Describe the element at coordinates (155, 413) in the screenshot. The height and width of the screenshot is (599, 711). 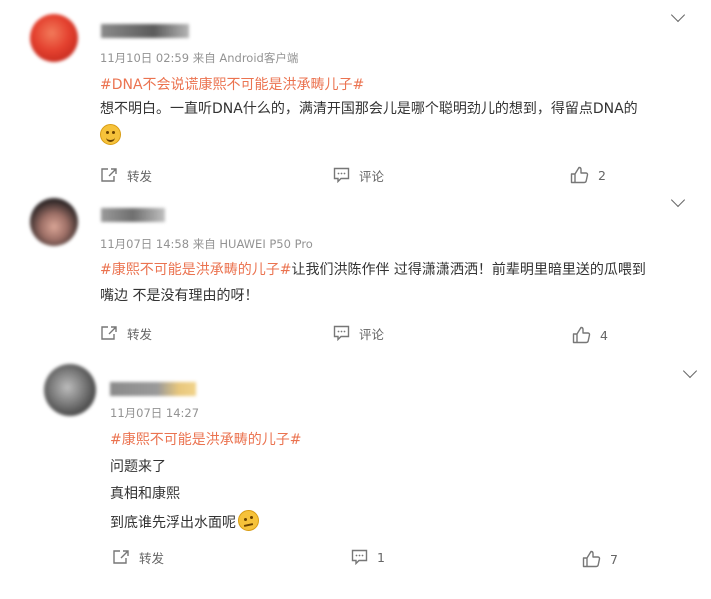
I see `comment-meta: 11月07日 14:27` at that location.